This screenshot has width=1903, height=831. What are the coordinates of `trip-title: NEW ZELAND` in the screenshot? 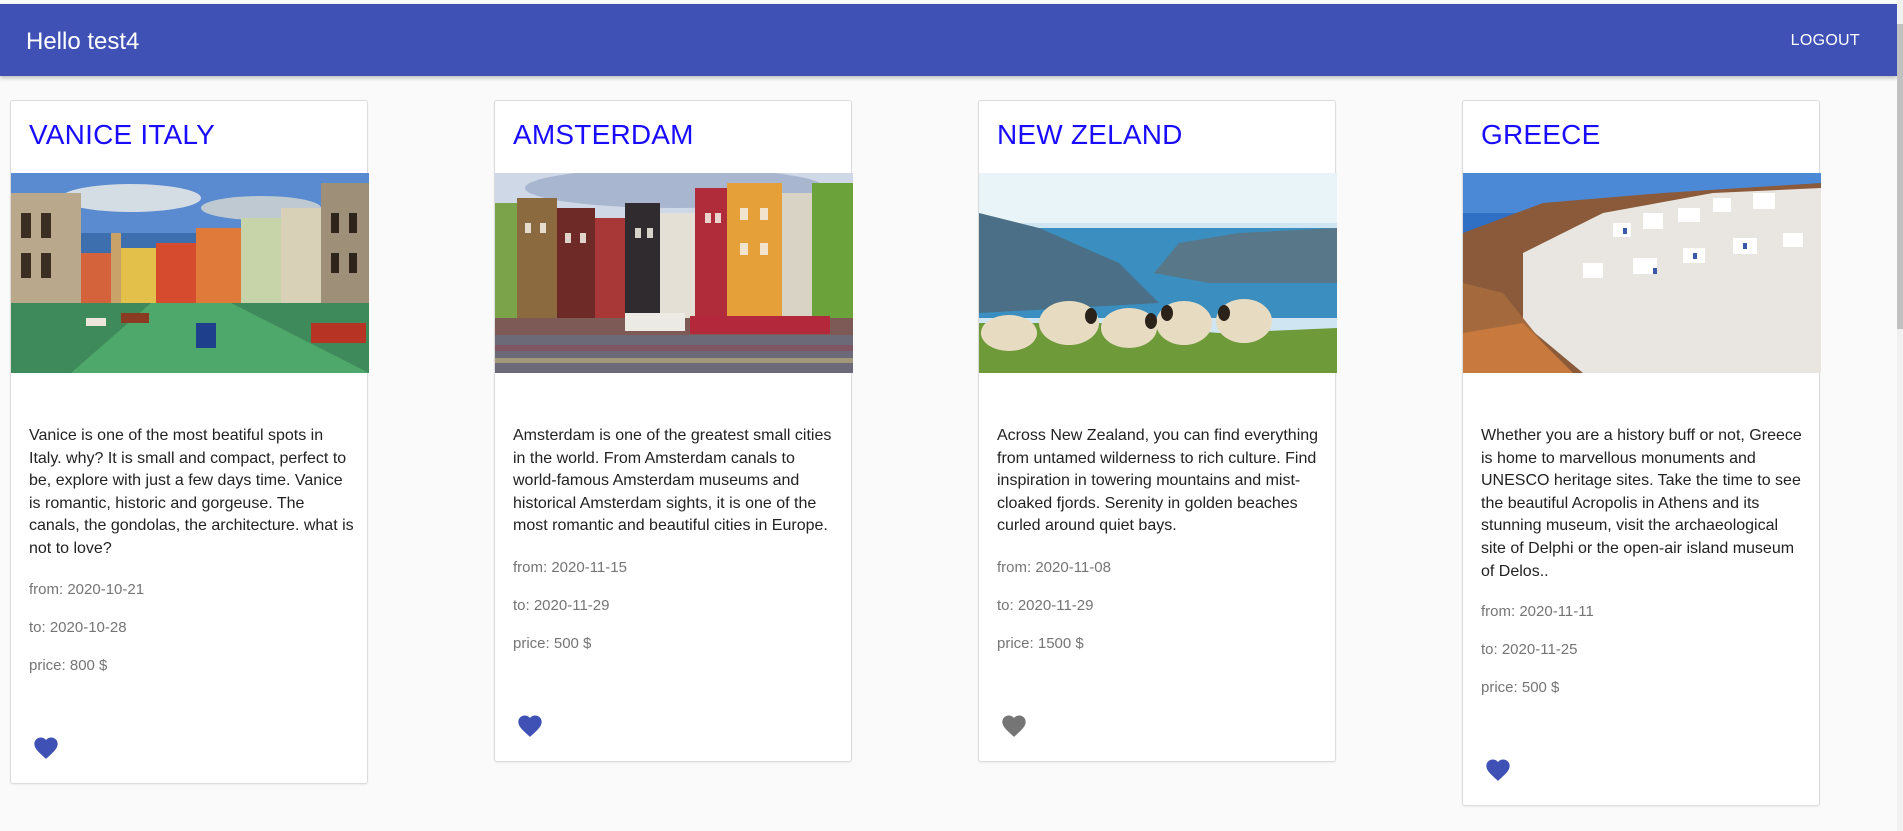 It's located at (1090, 135).